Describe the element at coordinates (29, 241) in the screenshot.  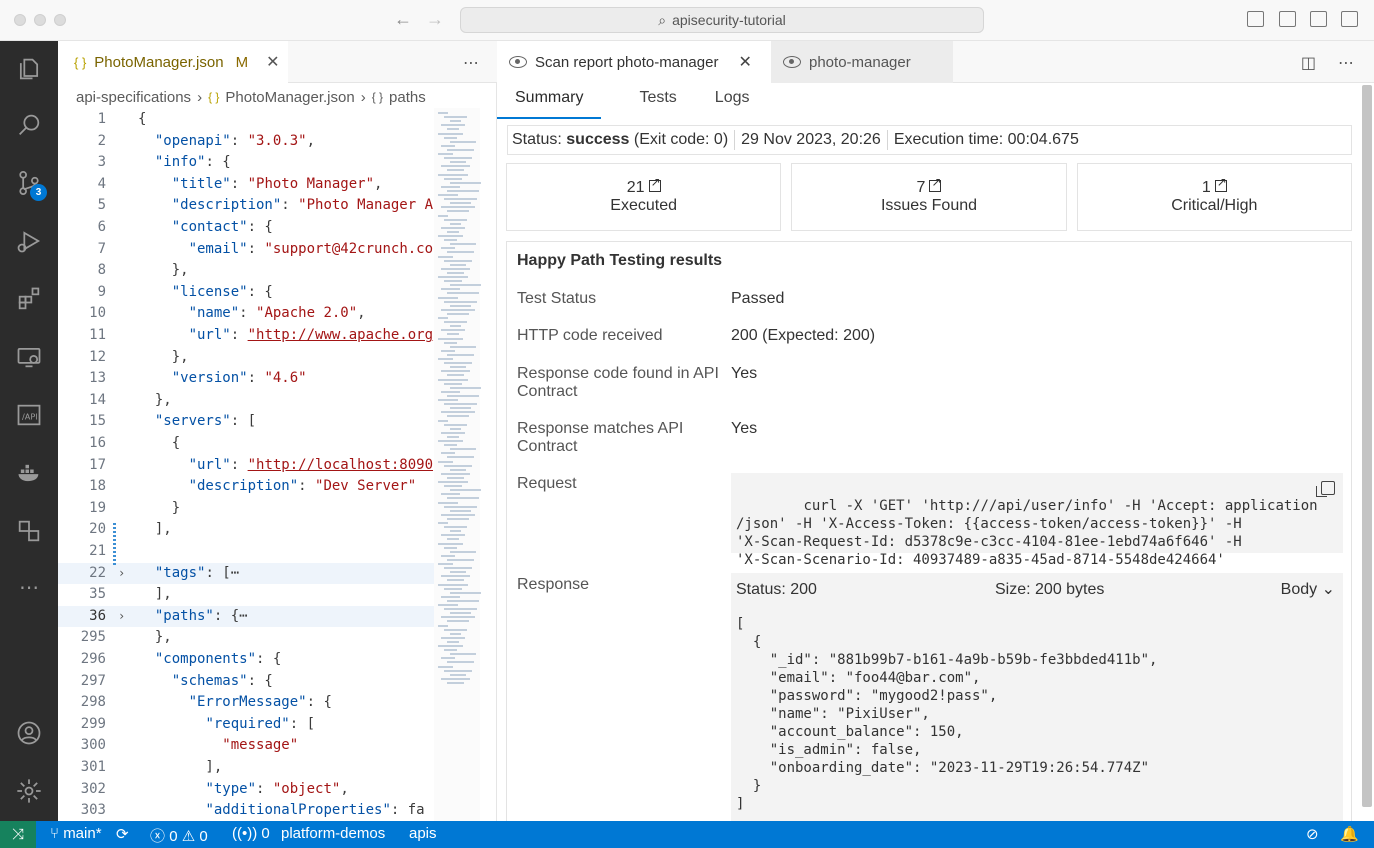
I see `run-debug-icon` at that location.